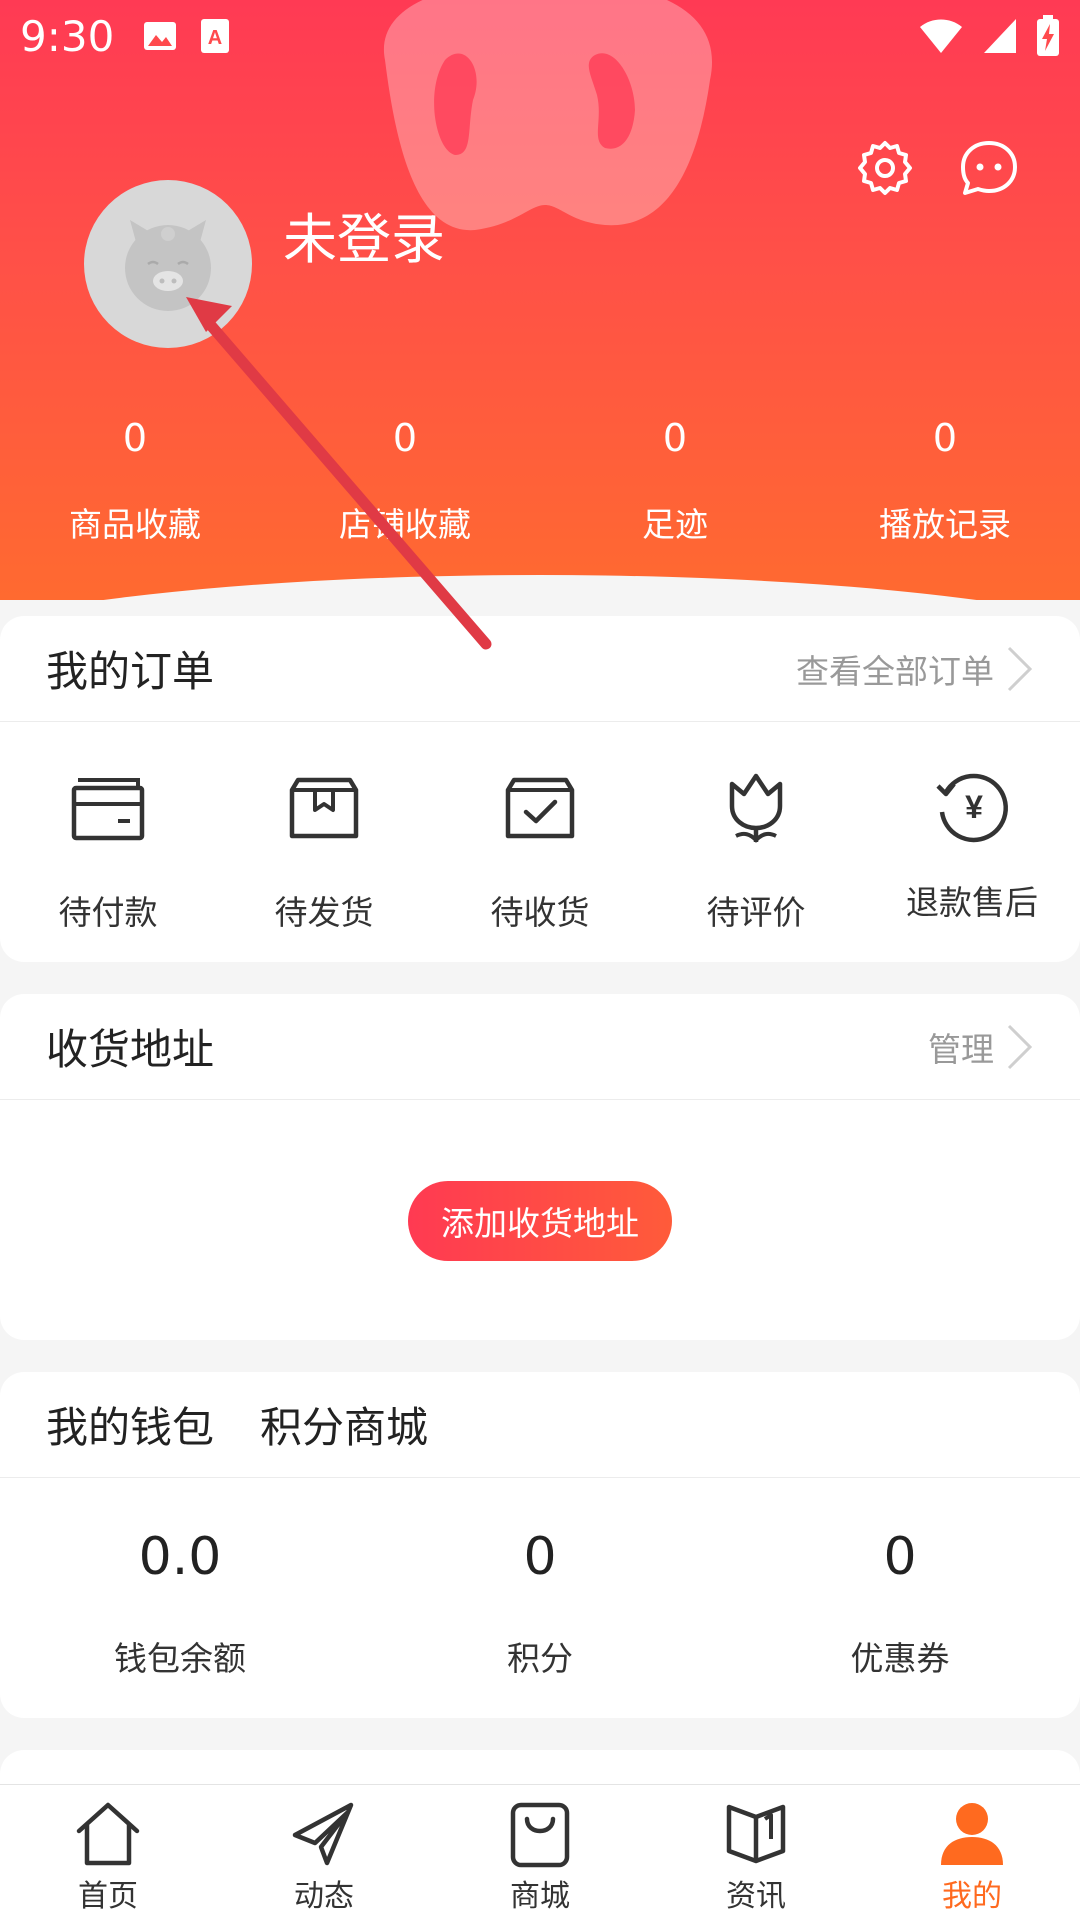 The width and height of the screenshot is (1080, 1920). What do you see at coordinates (941, 36) in the screenshot?
I see `wifi-icon` at bounding box center [941, 36].